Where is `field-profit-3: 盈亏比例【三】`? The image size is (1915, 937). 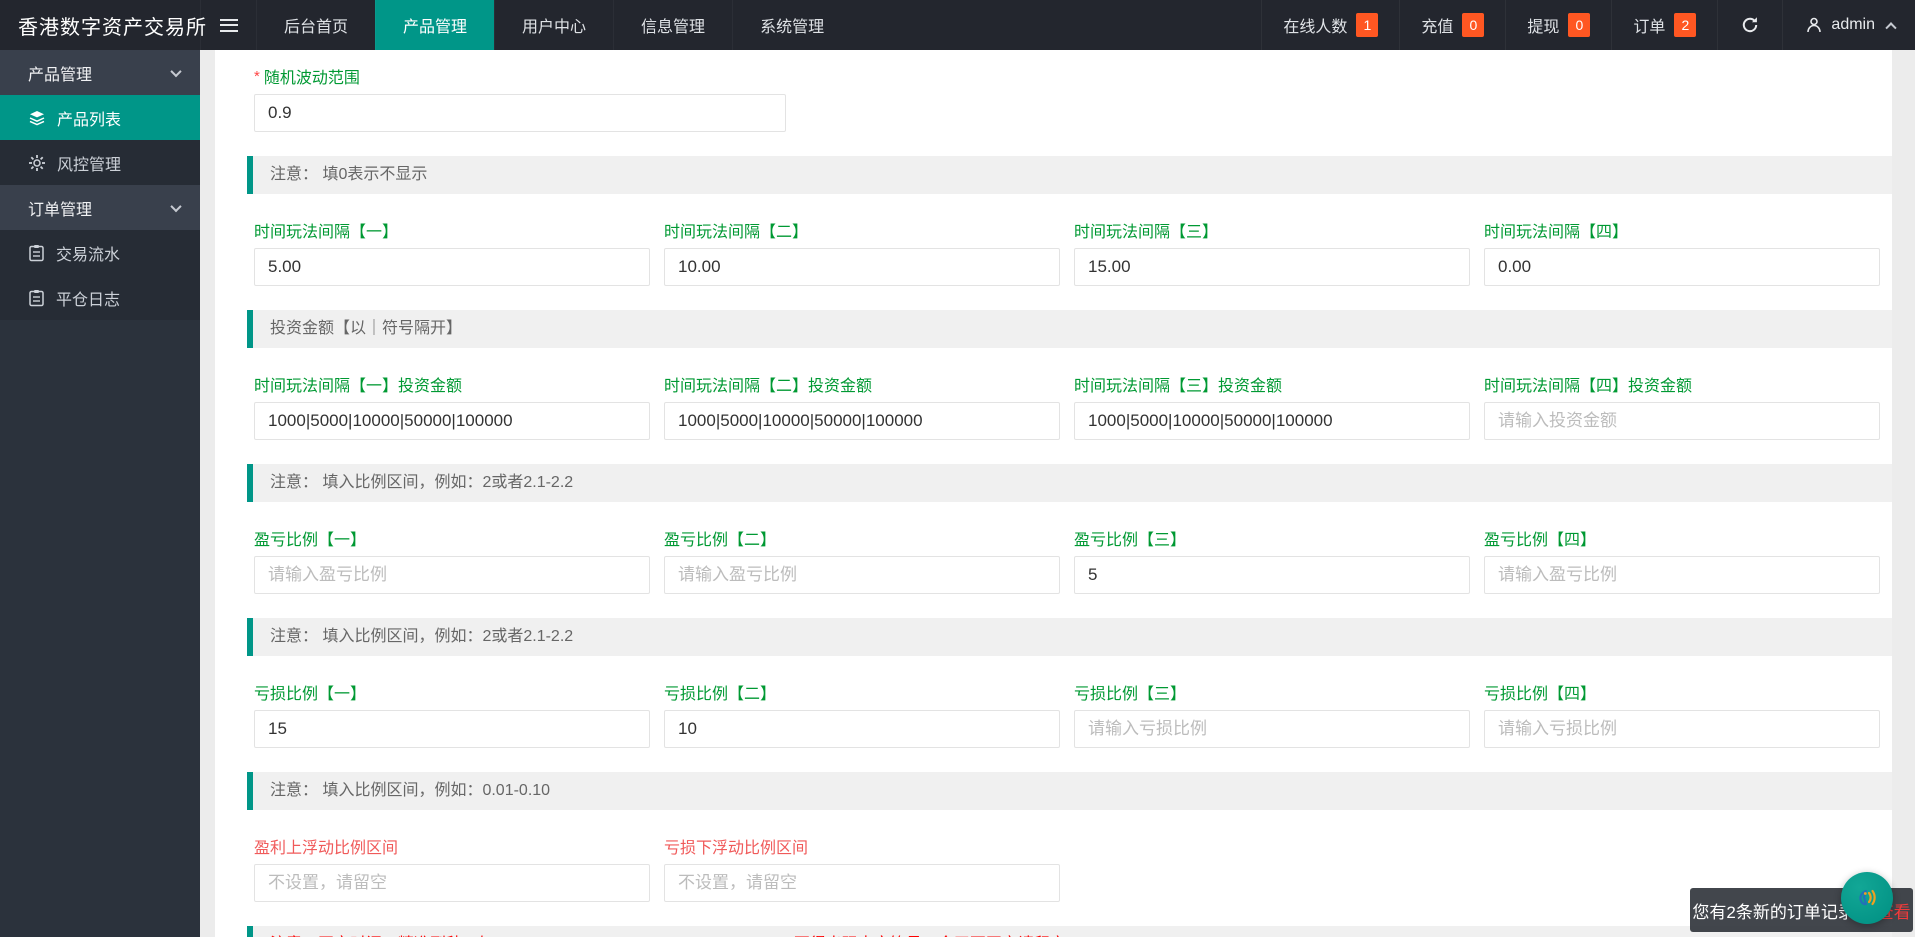
field-profit-3: 盈亏比例【三】 is located at coordinates (1272, 560).